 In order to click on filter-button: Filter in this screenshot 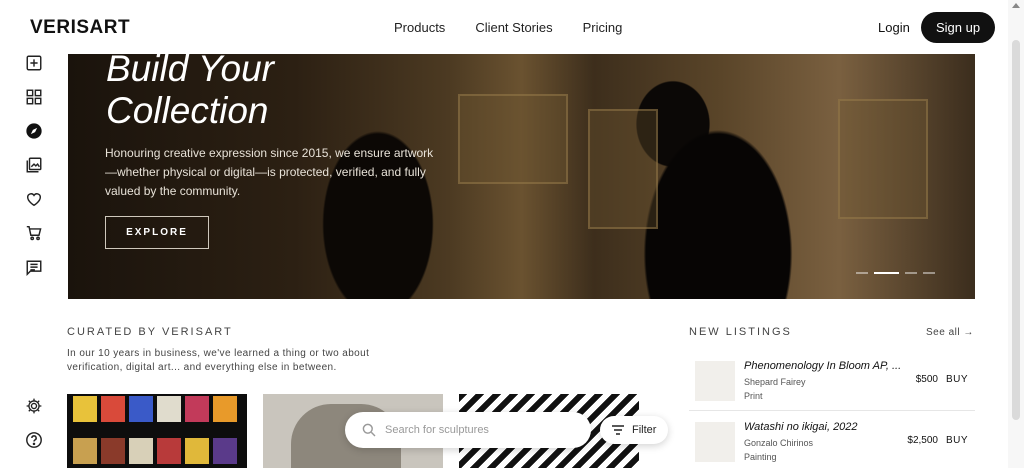, I will do `click(634, 430)`.